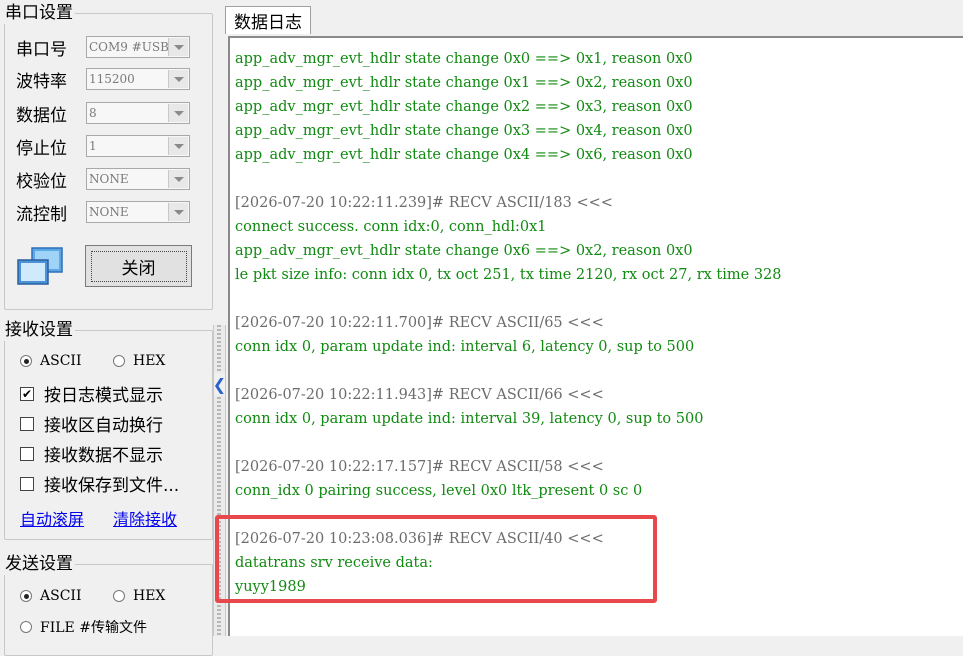  I want to click on receive-settings-title: 接收设置, so click(39, 330).